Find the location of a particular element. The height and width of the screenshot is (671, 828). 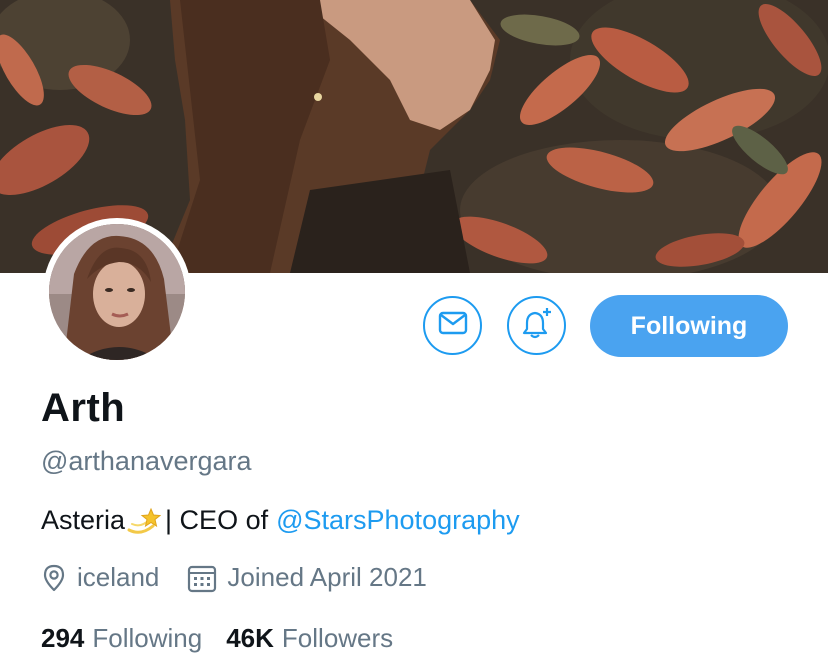

bio-text-role: | CEO of is located at coordinates (217, 520).